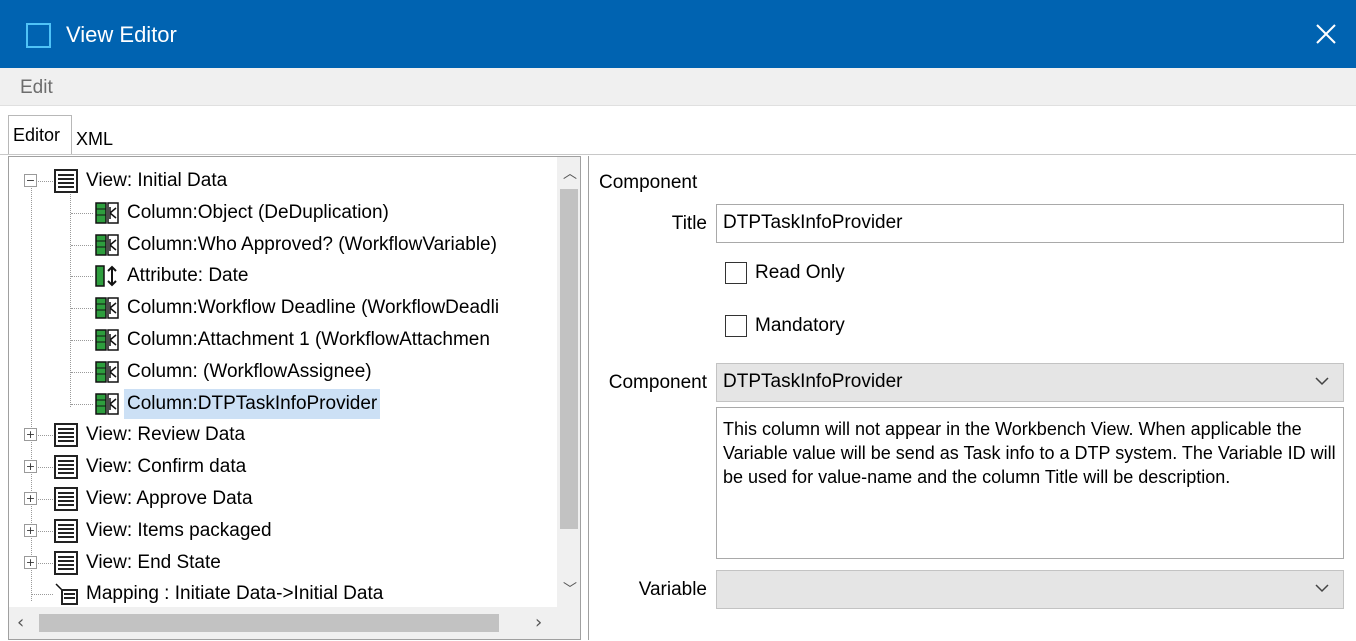 This screenshot has width=1356, height=641. Describe the element at coordinates (157, 180) in the screenshot. I see `tree-node-label: View: Initial Data` at that location.